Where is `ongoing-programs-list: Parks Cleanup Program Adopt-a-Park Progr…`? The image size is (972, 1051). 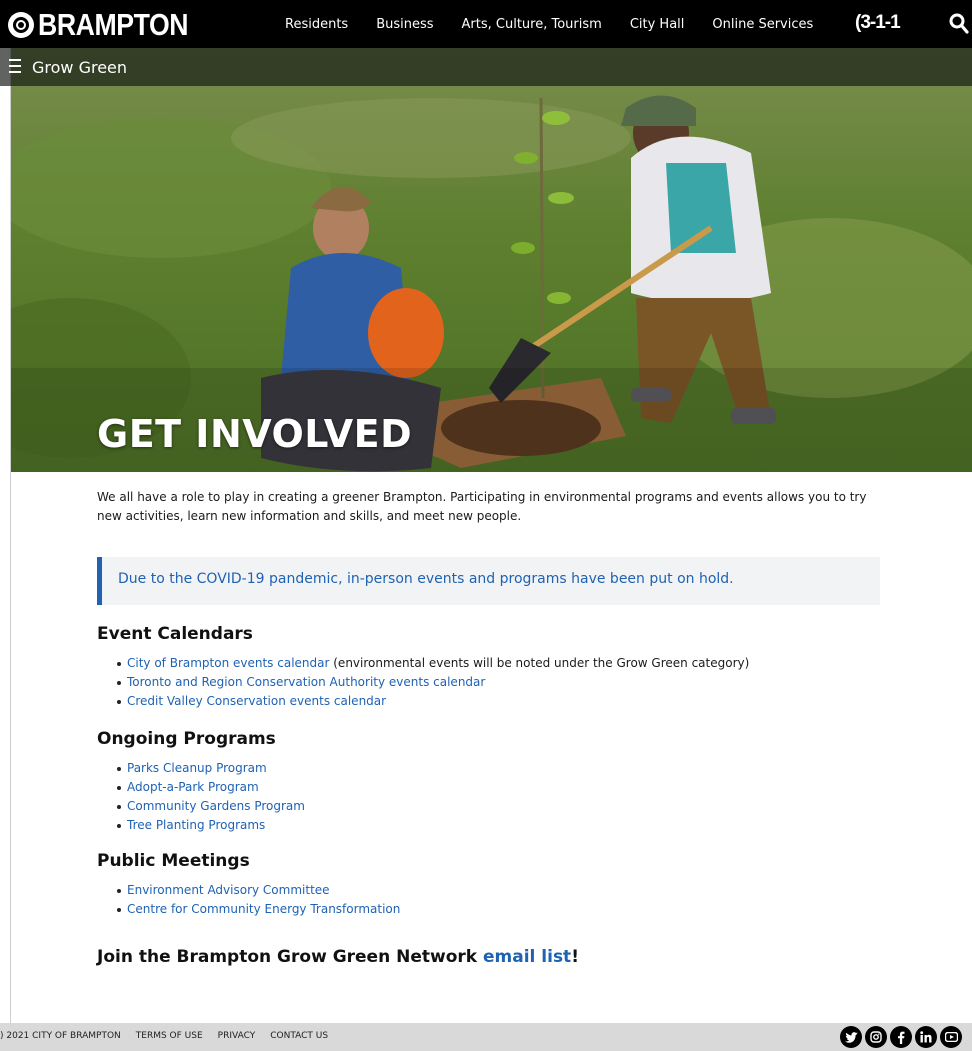 ongoing-programs-list: Parks Cleanup Program Adopt-a-Park Progr… is located at coordinates (201, 797).